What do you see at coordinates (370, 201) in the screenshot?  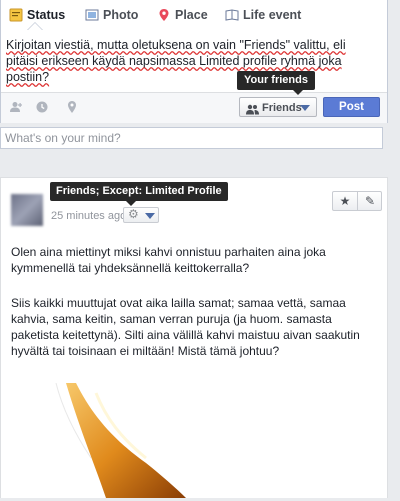 I see `edit-icon: ✎` at bounding box center [370, 201].